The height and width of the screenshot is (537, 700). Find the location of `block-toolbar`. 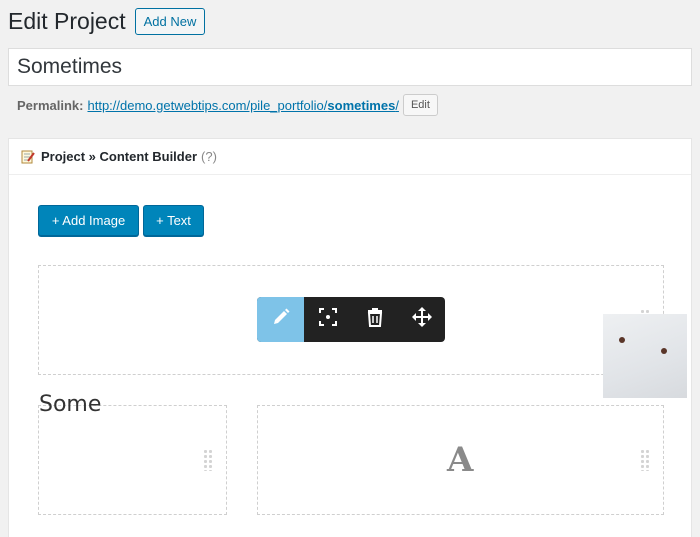

block-toolbar is located at coordinates (351, 319).